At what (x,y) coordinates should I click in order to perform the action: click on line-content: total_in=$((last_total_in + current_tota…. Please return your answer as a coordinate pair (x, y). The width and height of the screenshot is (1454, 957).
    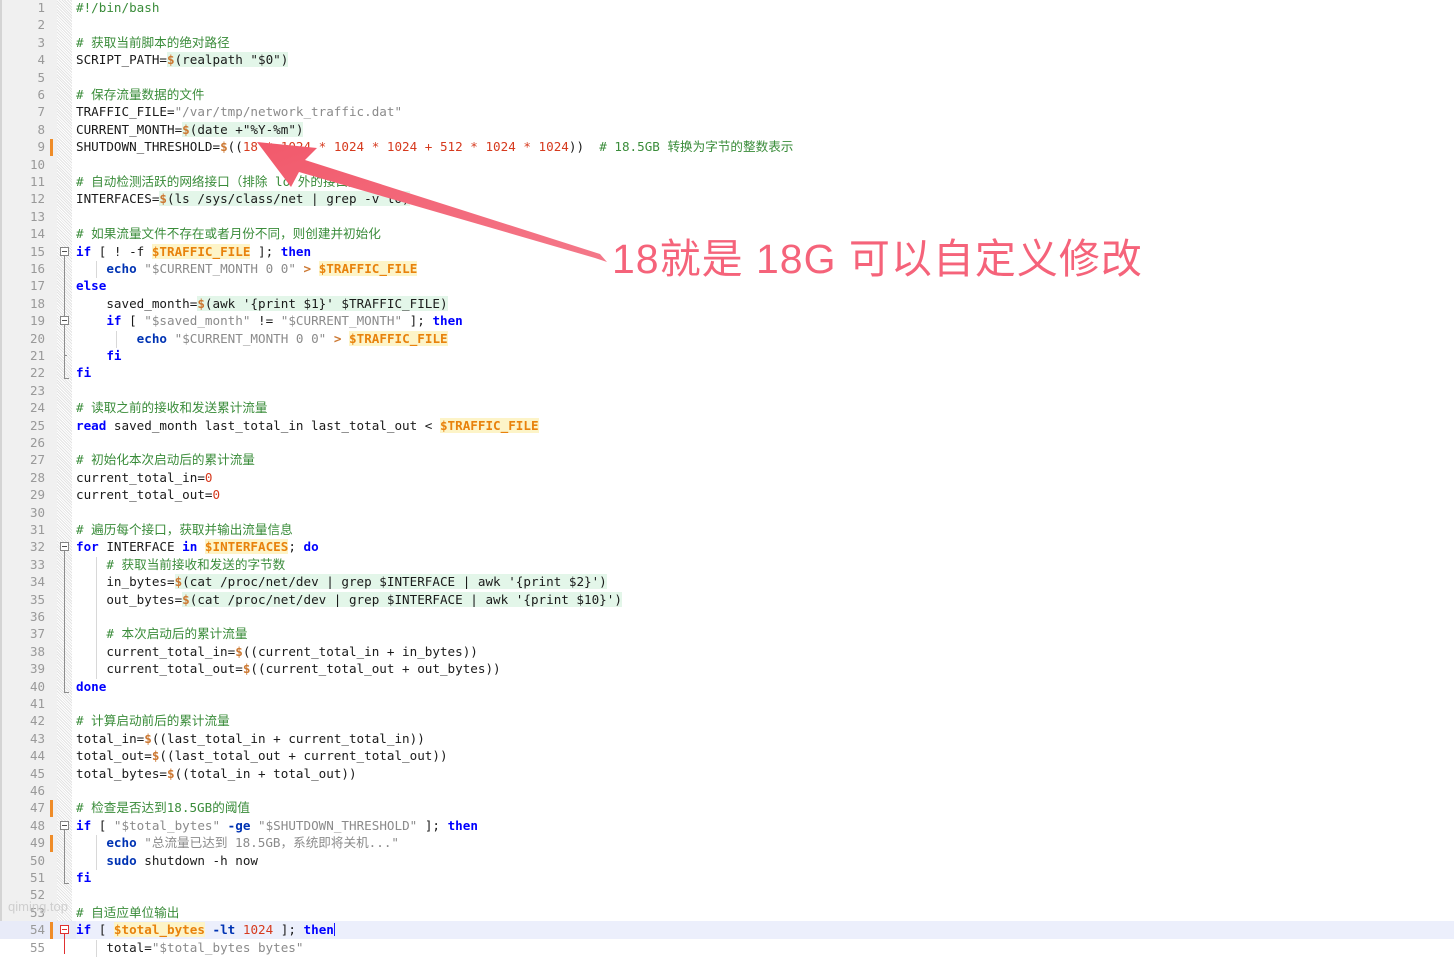
    Looking at the image, I should click on (250, 738).